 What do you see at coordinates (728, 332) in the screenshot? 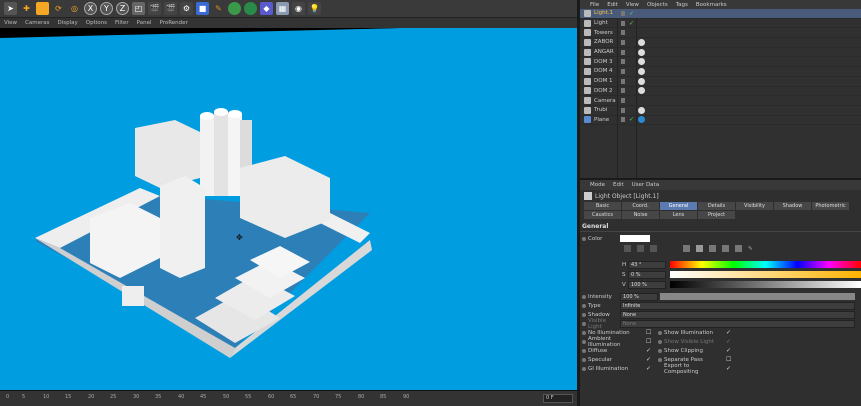
I see `show-illumination-checkbox: ✓` at bounding box center [728, 332].